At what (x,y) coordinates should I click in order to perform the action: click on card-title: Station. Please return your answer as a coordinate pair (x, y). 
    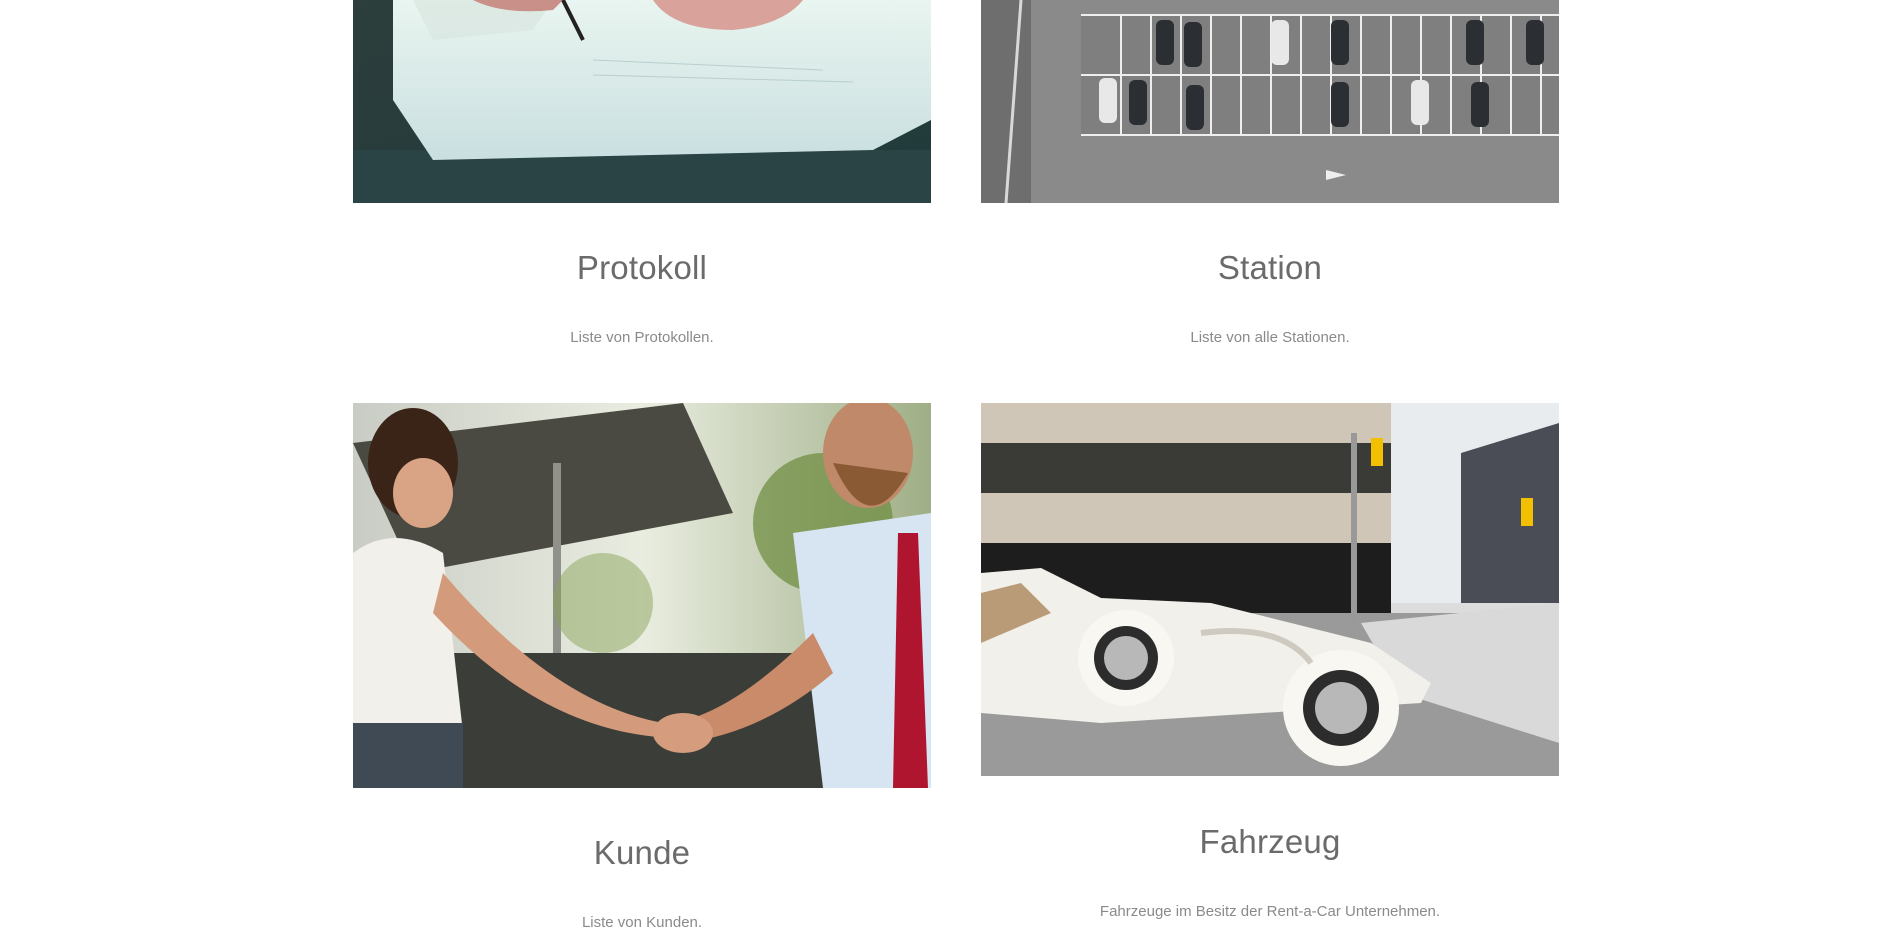
    Looking at the image, I should click on (1270, 268).